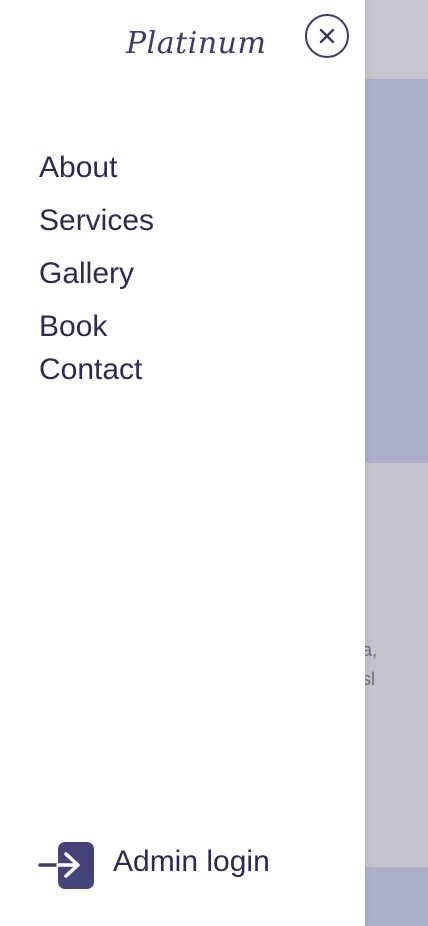 The height and width of the screenshot is (926, 428). What do you see at coordinates (368, 679) in the screenshot?
I see `background-text-line-2: sl` at bounding box center [368, 679].